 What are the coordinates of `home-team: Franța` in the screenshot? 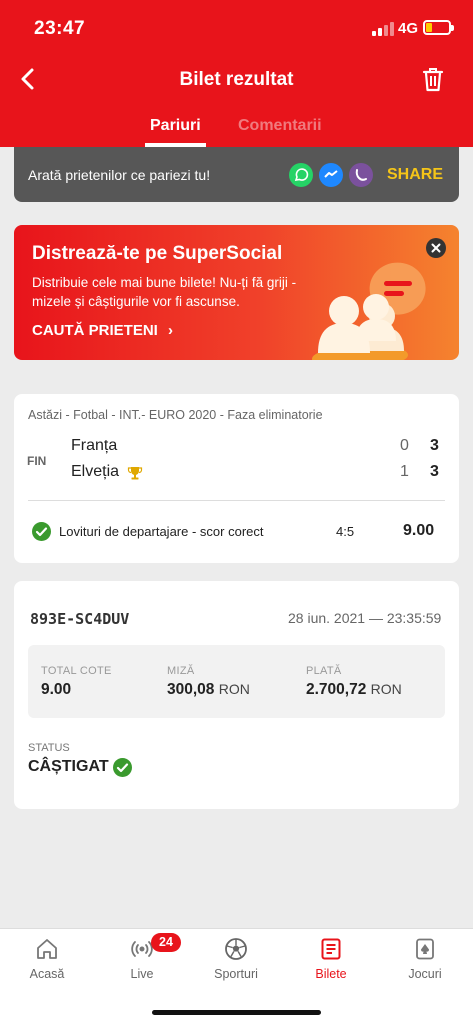 It's located at (94, 445).